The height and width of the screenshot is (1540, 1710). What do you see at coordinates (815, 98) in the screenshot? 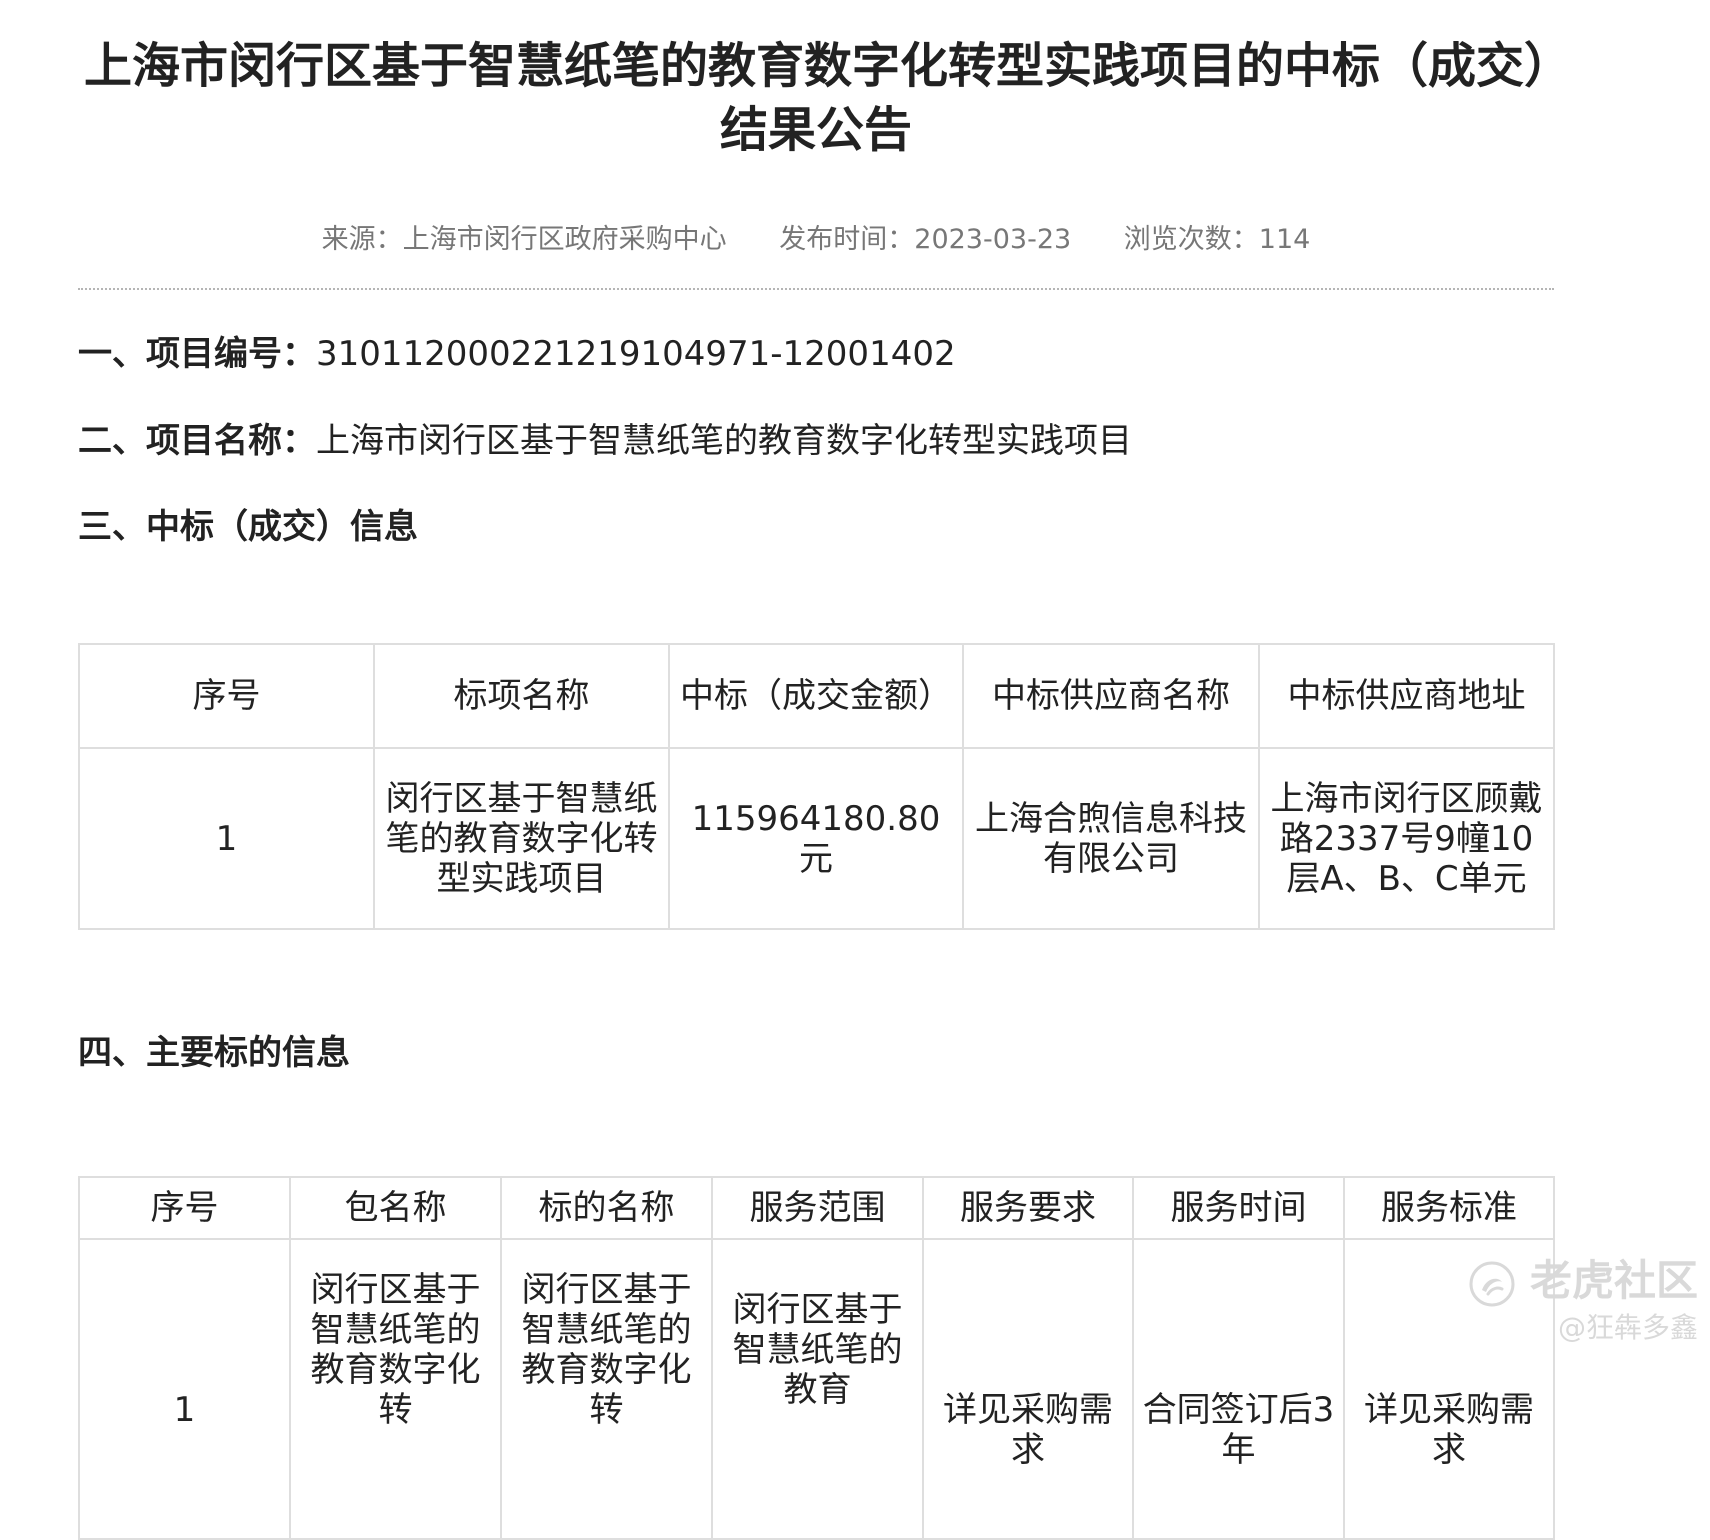
I see `page-title: 上海市闵行区基于智慧纸笔的教育数字化转型实践项目的中标（成交）结果公告` at bounding box center [815, 98].